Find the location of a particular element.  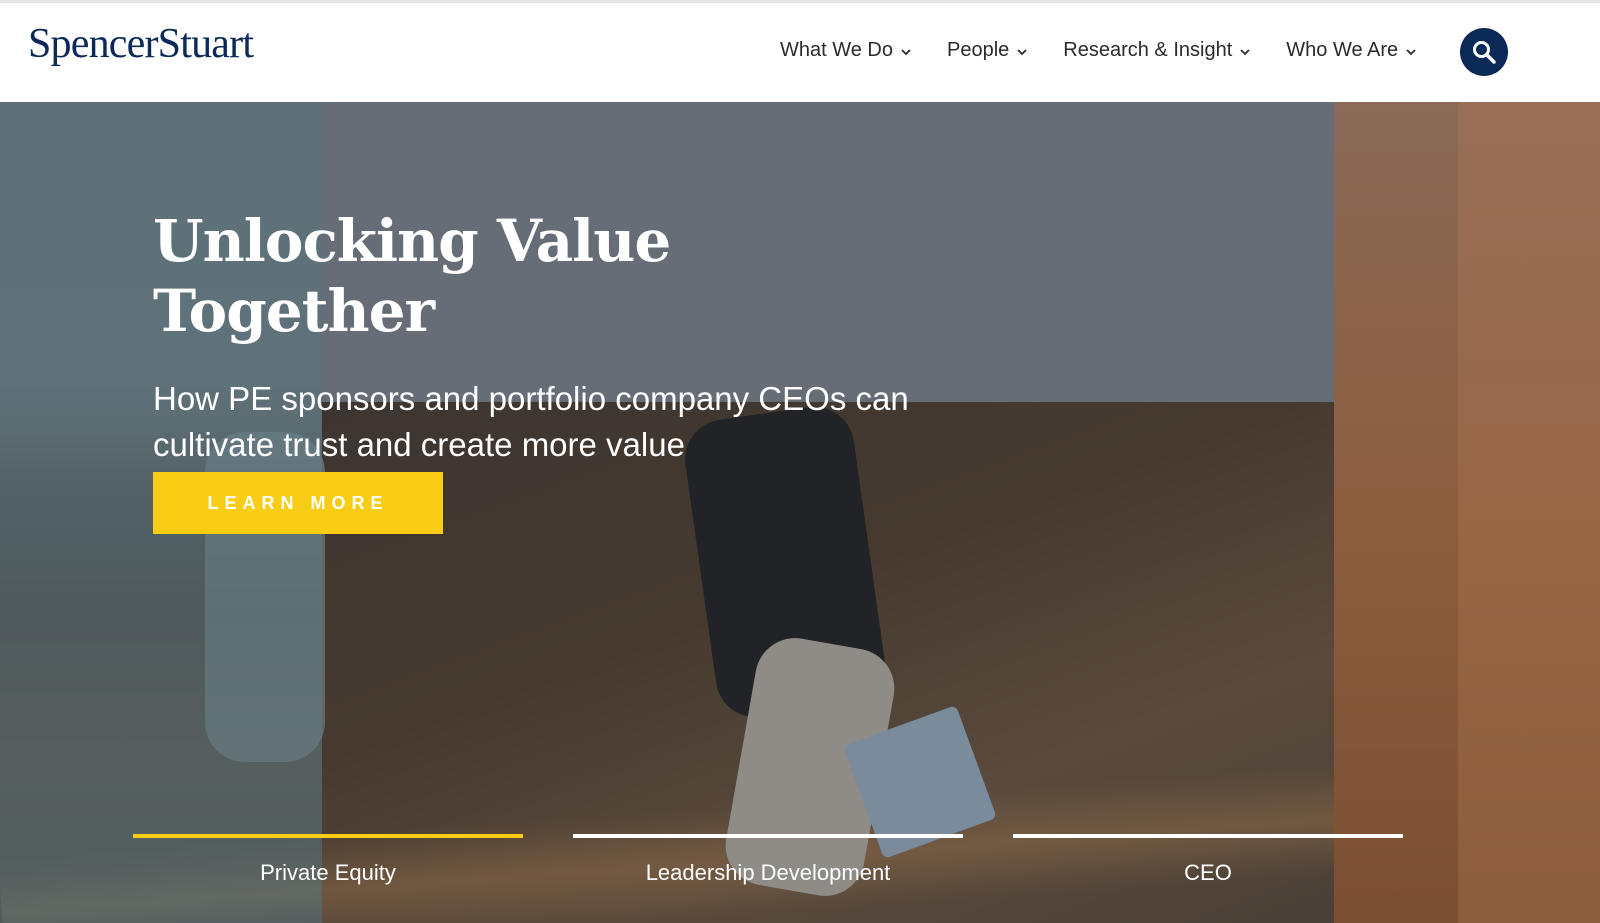

tab-label: Private Equity is located at coordinates (328, 872).